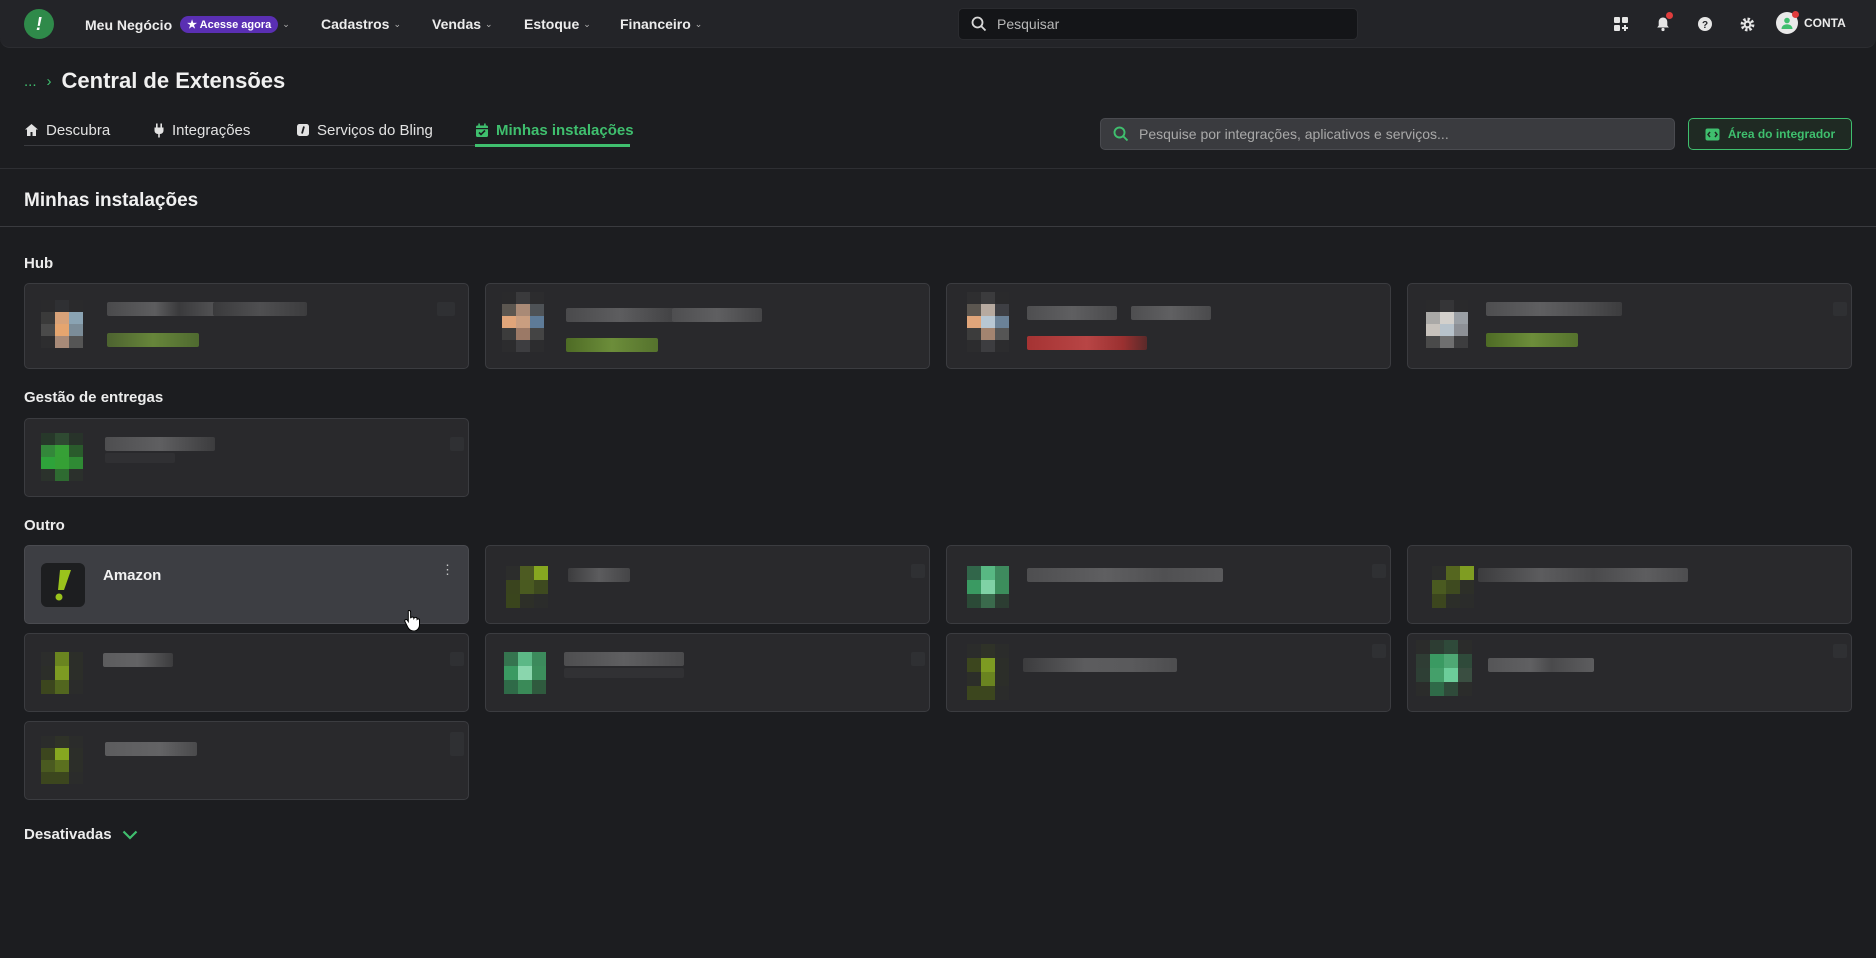 Image resolution: width=1876 pixels, height=958 pixels. Describe the element at coordinates (565, 130) in the screenshot. I see `tab-minhas-instalacoes-label: Minhas instalações` at that location.